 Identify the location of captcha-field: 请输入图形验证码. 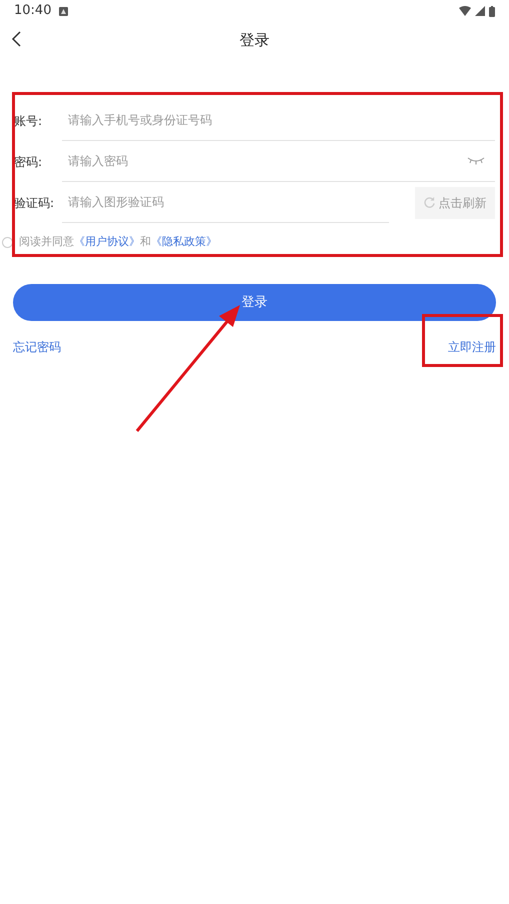
(225, 202).